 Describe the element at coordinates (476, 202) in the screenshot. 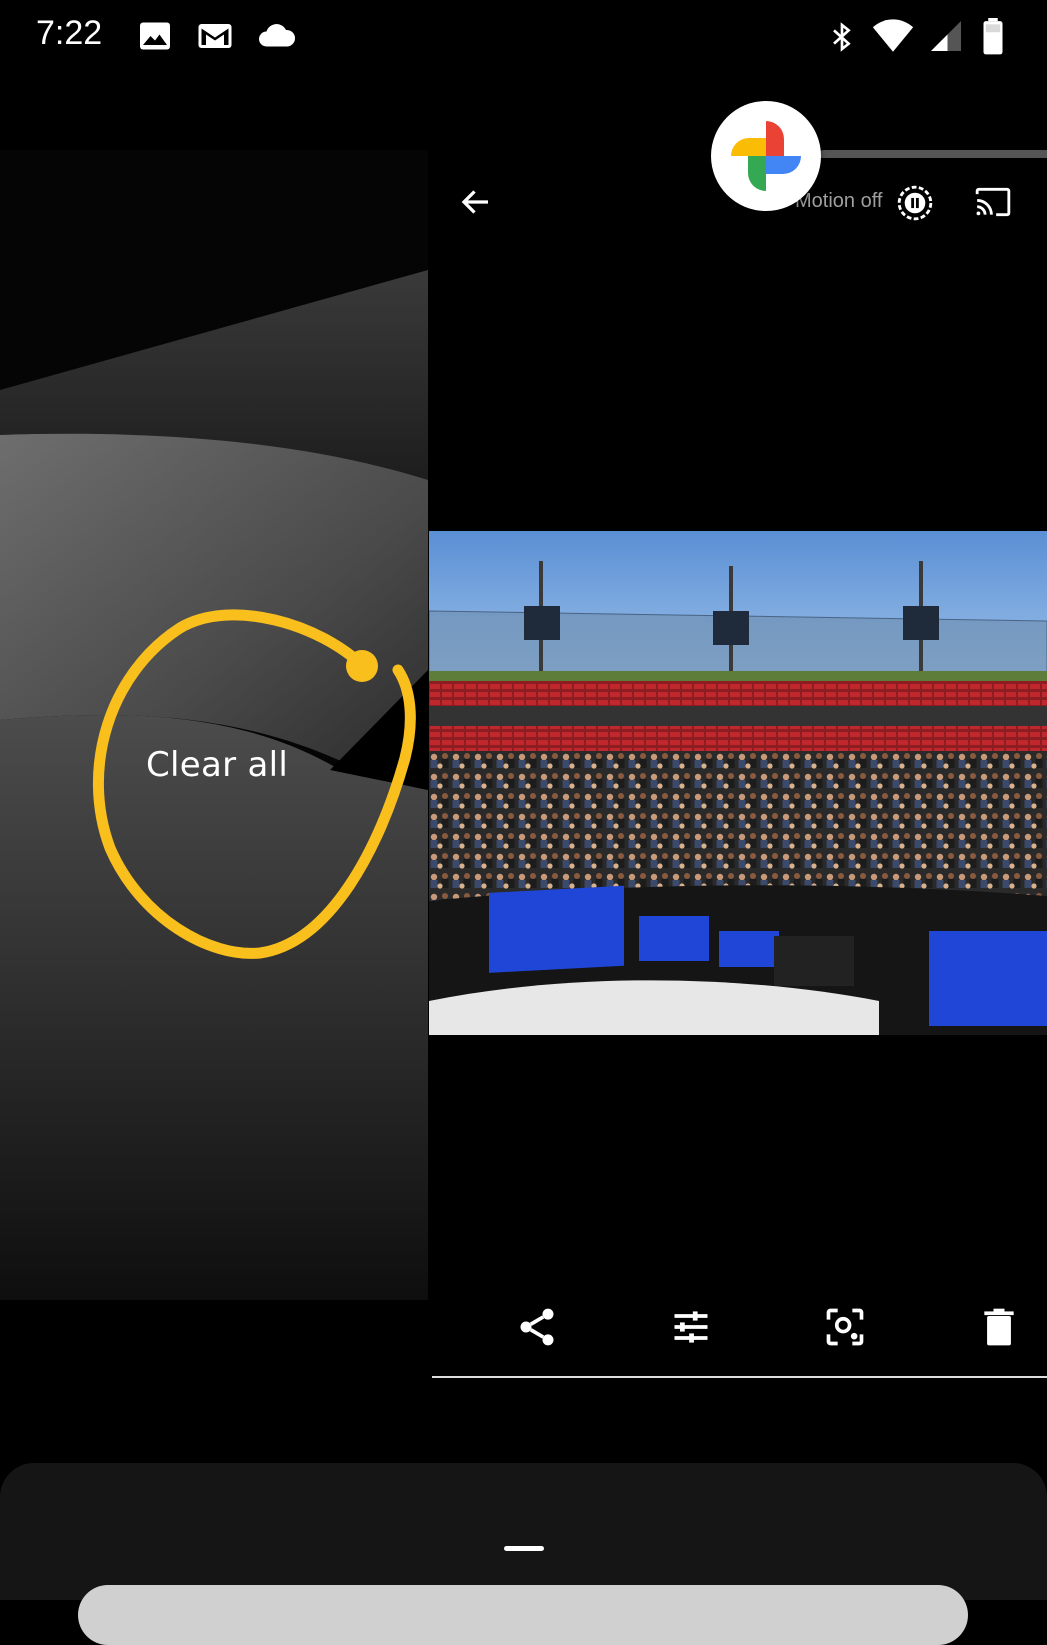

I see `back-arrow-icon` at that location.